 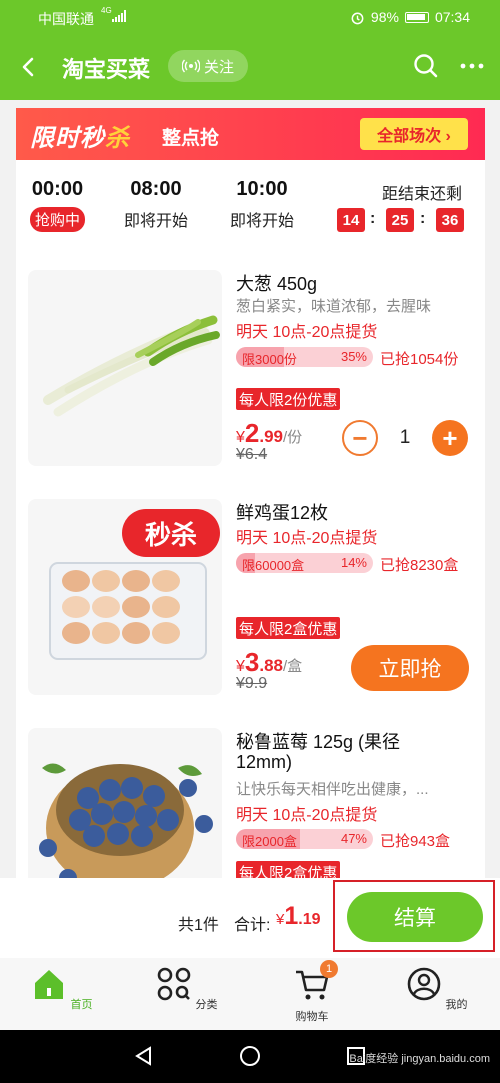 What do you see at coordinates (357, 18) in the screenshot?
I see `alarm-icon` at bounding box center [357, 18].